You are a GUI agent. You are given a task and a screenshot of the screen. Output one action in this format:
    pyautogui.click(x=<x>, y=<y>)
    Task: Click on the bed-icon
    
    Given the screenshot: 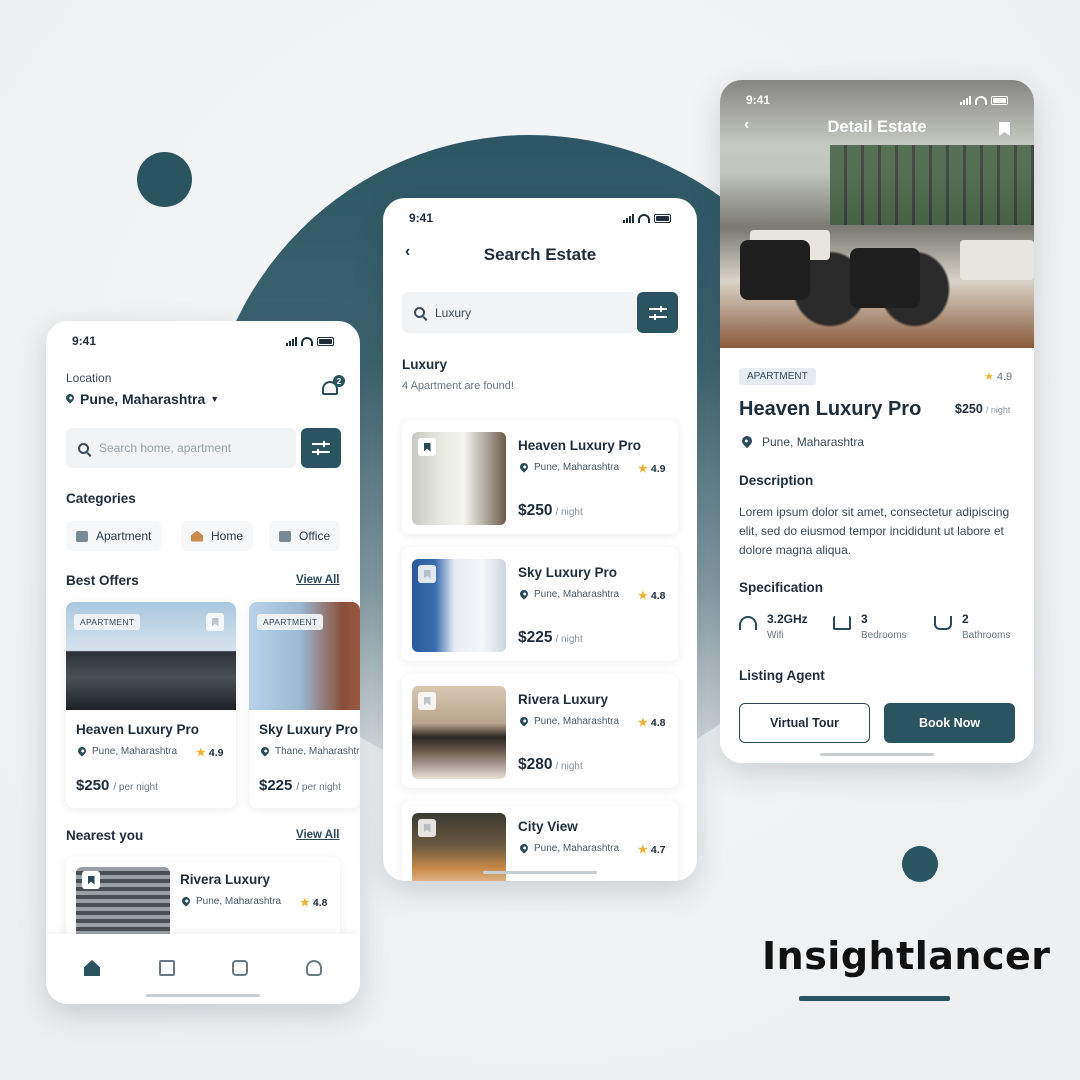 What is the action you would take?
    pyautogui.click(x=842, y=623)
    